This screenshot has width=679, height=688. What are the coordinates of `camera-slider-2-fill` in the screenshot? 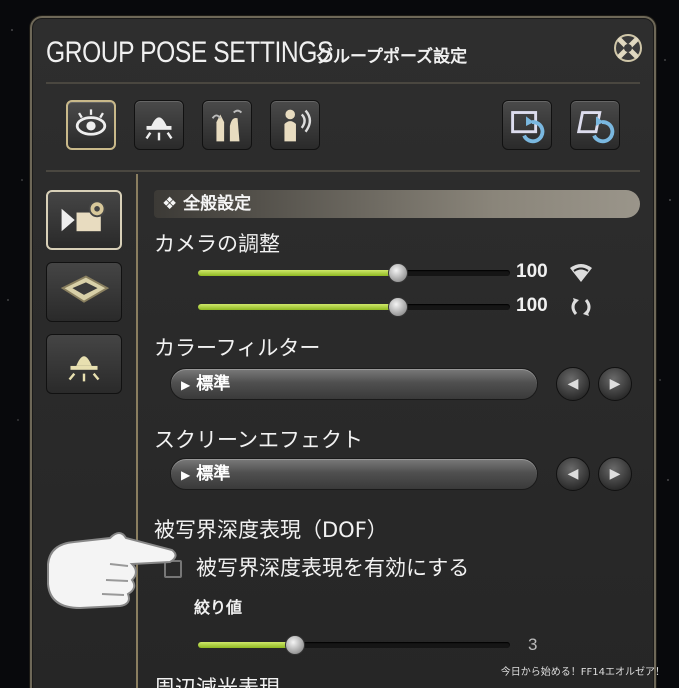 It's located at (298, 307).